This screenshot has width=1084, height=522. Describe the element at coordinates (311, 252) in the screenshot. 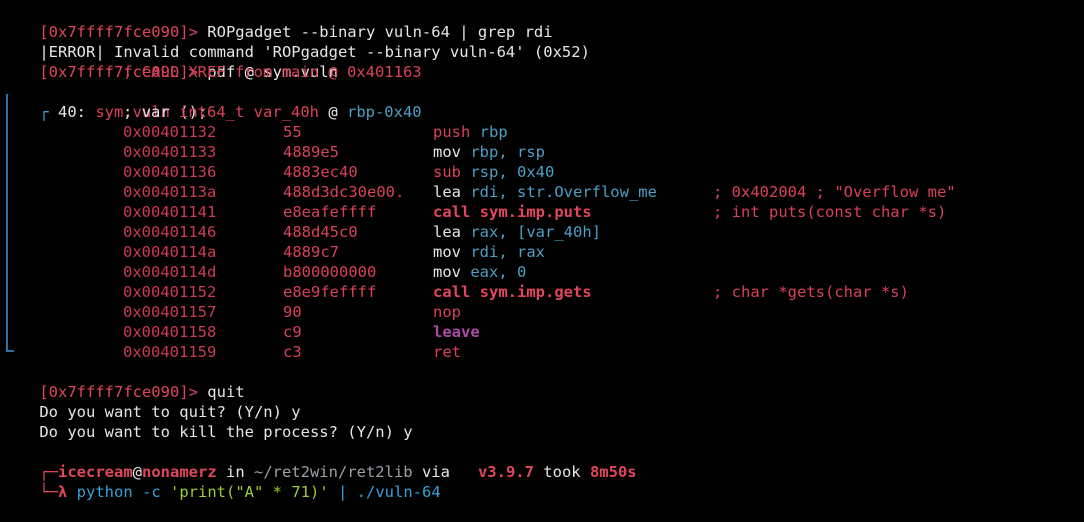

I see `asm-bytes: 4889c7` at that location.